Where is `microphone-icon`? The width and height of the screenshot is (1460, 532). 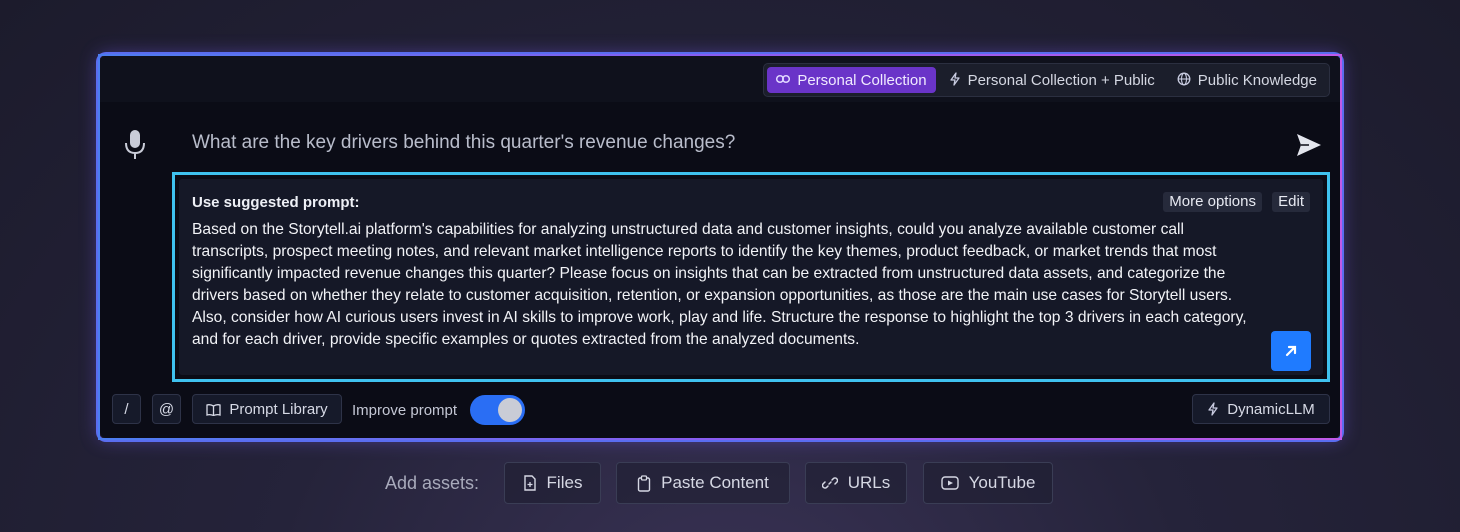 microphone-icon is located at coordinates (135, 145).